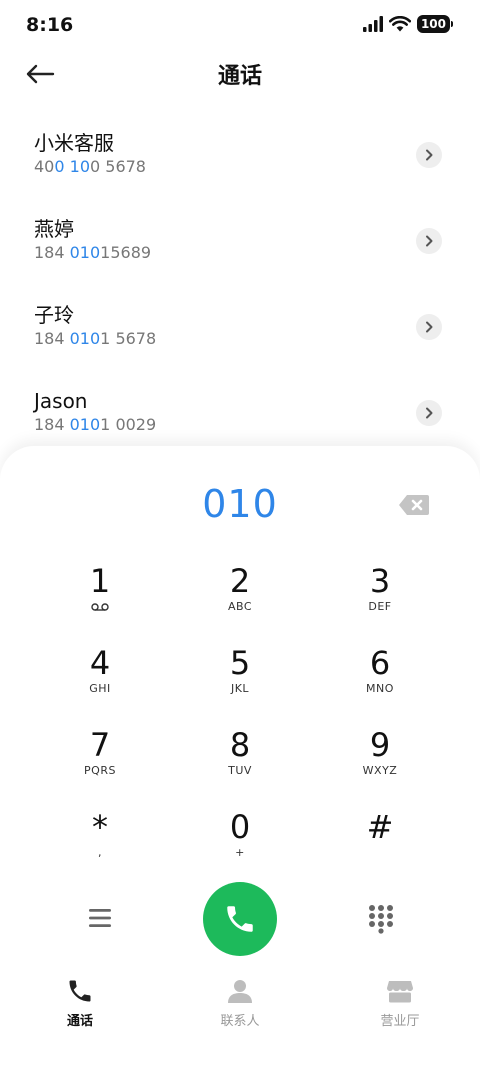 This screenshot has width=480, height=1066. I want to click on key-letters: GHI, so click(100, 688).